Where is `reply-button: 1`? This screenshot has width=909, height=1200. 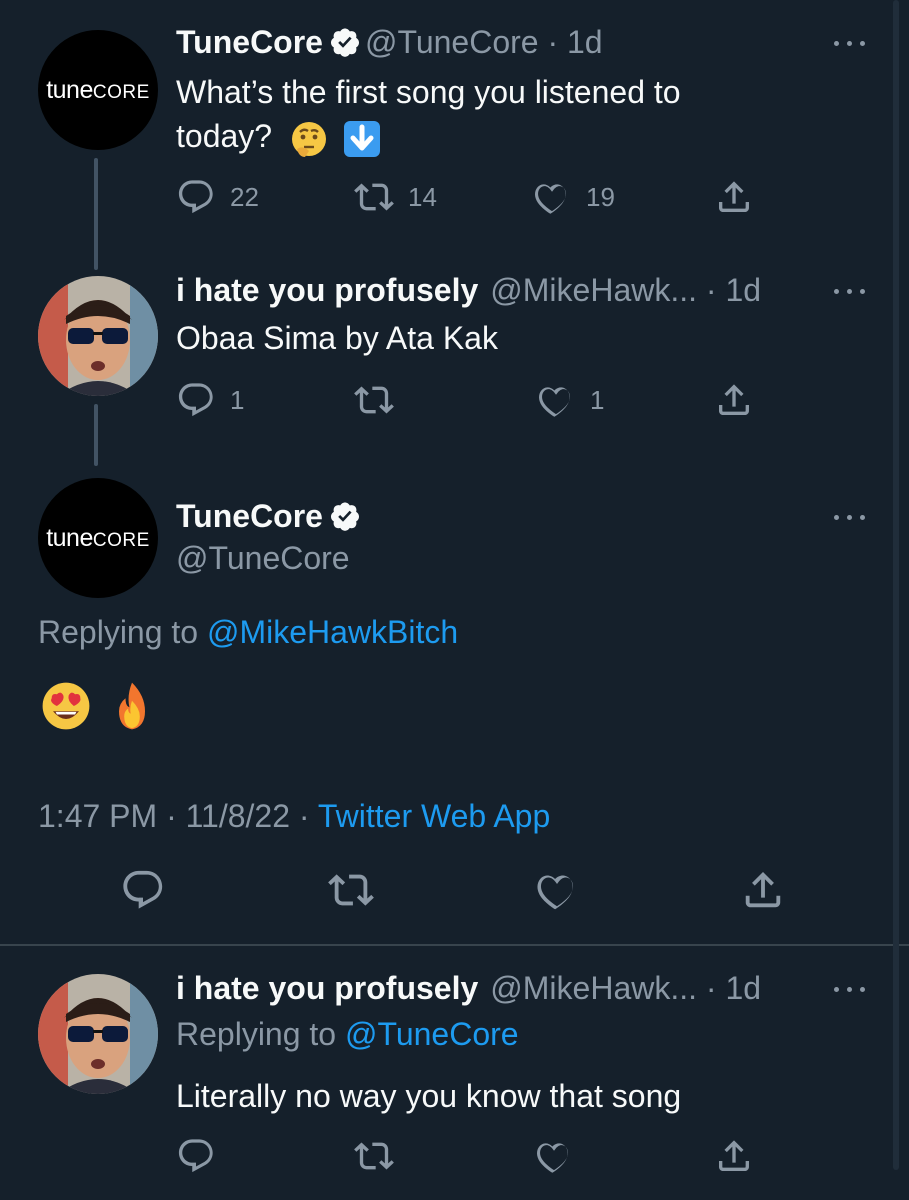
reply-button: 1 is located at coordinates (210, 400).